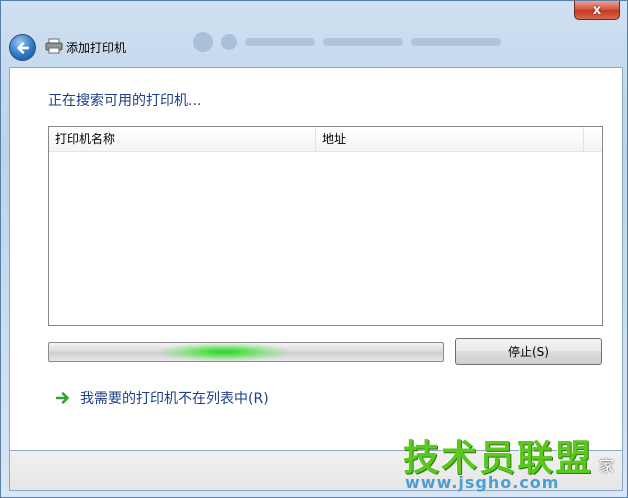  I want to click on progress-glow, so click(224, 352).